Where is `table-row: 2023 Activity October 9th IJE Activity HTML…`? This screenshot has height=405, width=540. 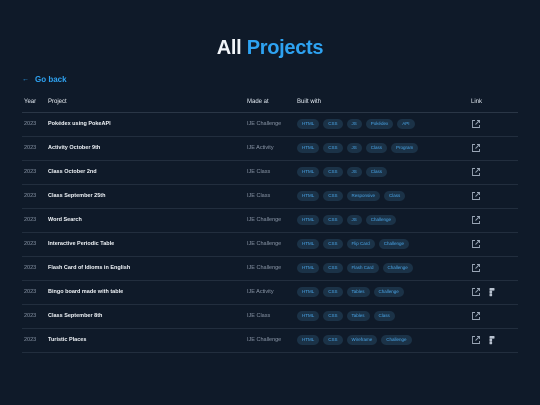 table-row: 2023 Activity October 9th IJE Activity HTML… is located at coordinates (270, 149).